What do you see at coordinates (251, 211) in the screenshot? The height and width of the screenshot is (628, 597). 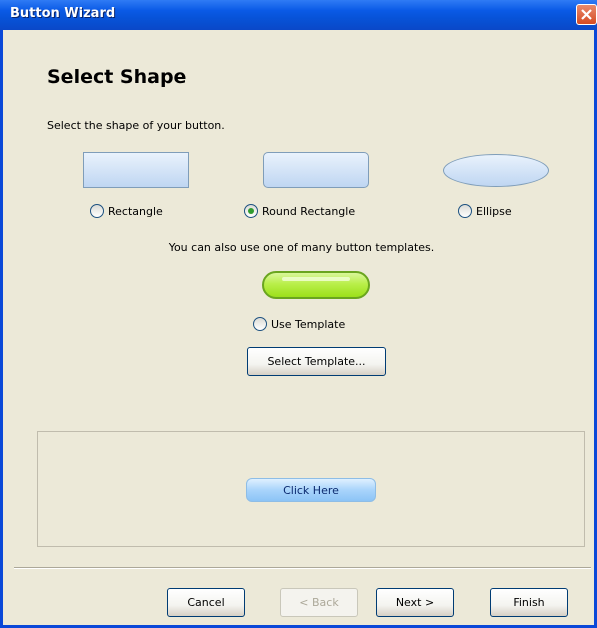 I see `radio-button-checked-icon` at bounding box center [251, 211].